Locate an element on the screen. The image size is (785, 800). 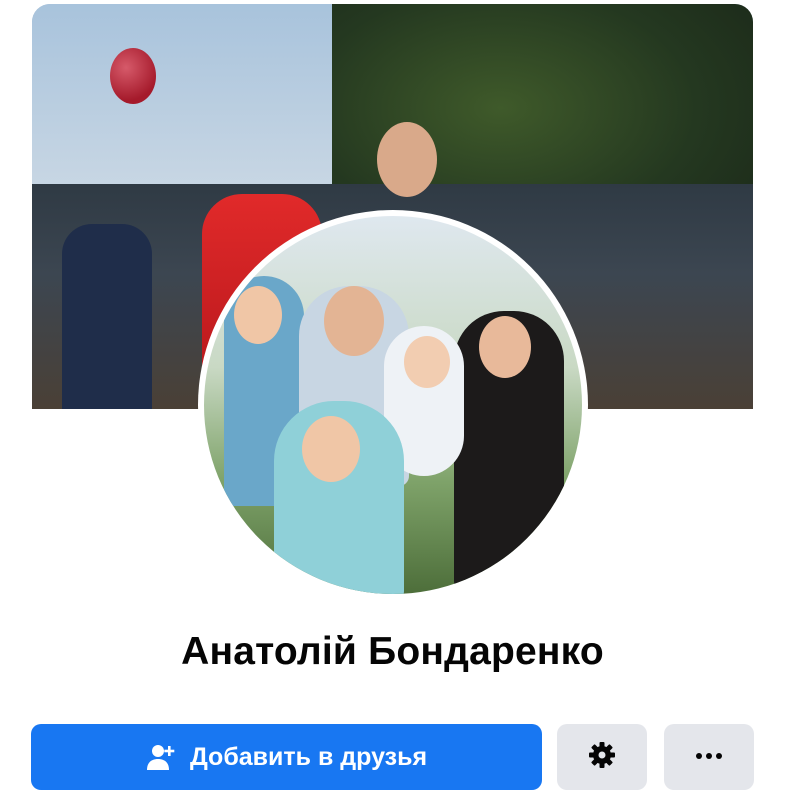
profile-name: Анатолій Бондаренко is located at coordinates (392, 651).